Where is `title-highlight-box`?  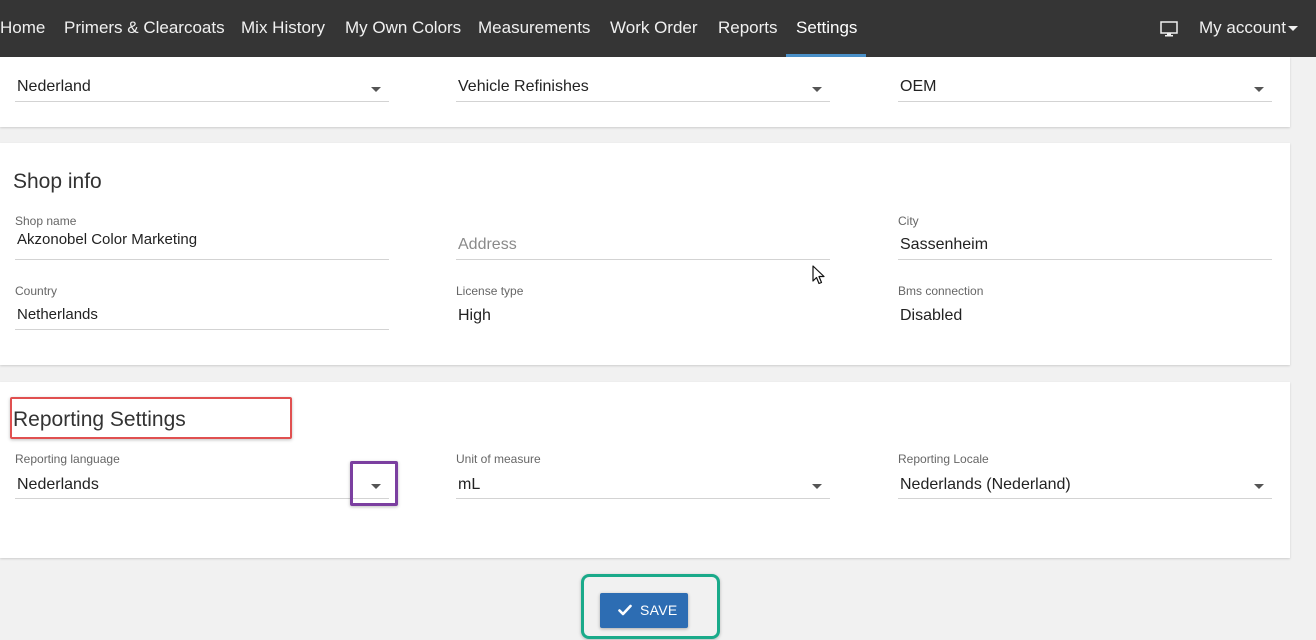 title-highlight-box is located at coordinates (151, 418).